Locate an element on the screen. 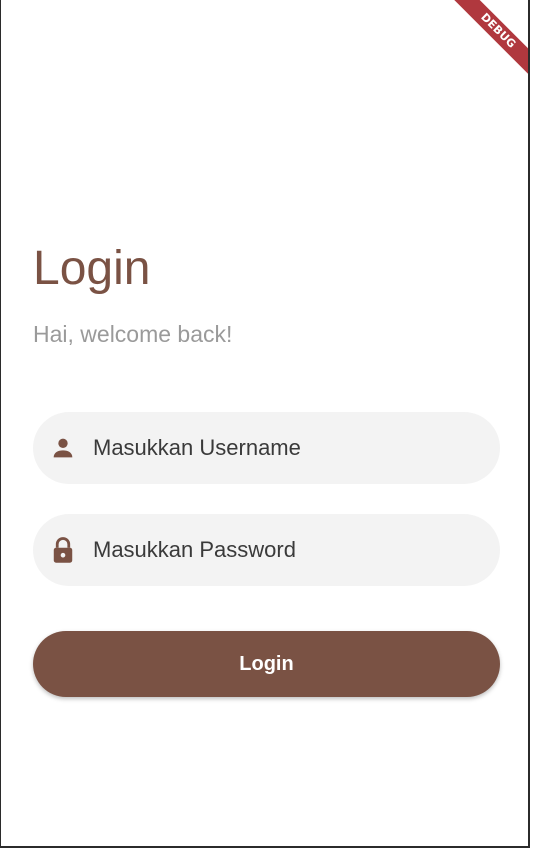 This screenshot has height=850, width=533. page-title: Login is located at coordinates (92, 268).